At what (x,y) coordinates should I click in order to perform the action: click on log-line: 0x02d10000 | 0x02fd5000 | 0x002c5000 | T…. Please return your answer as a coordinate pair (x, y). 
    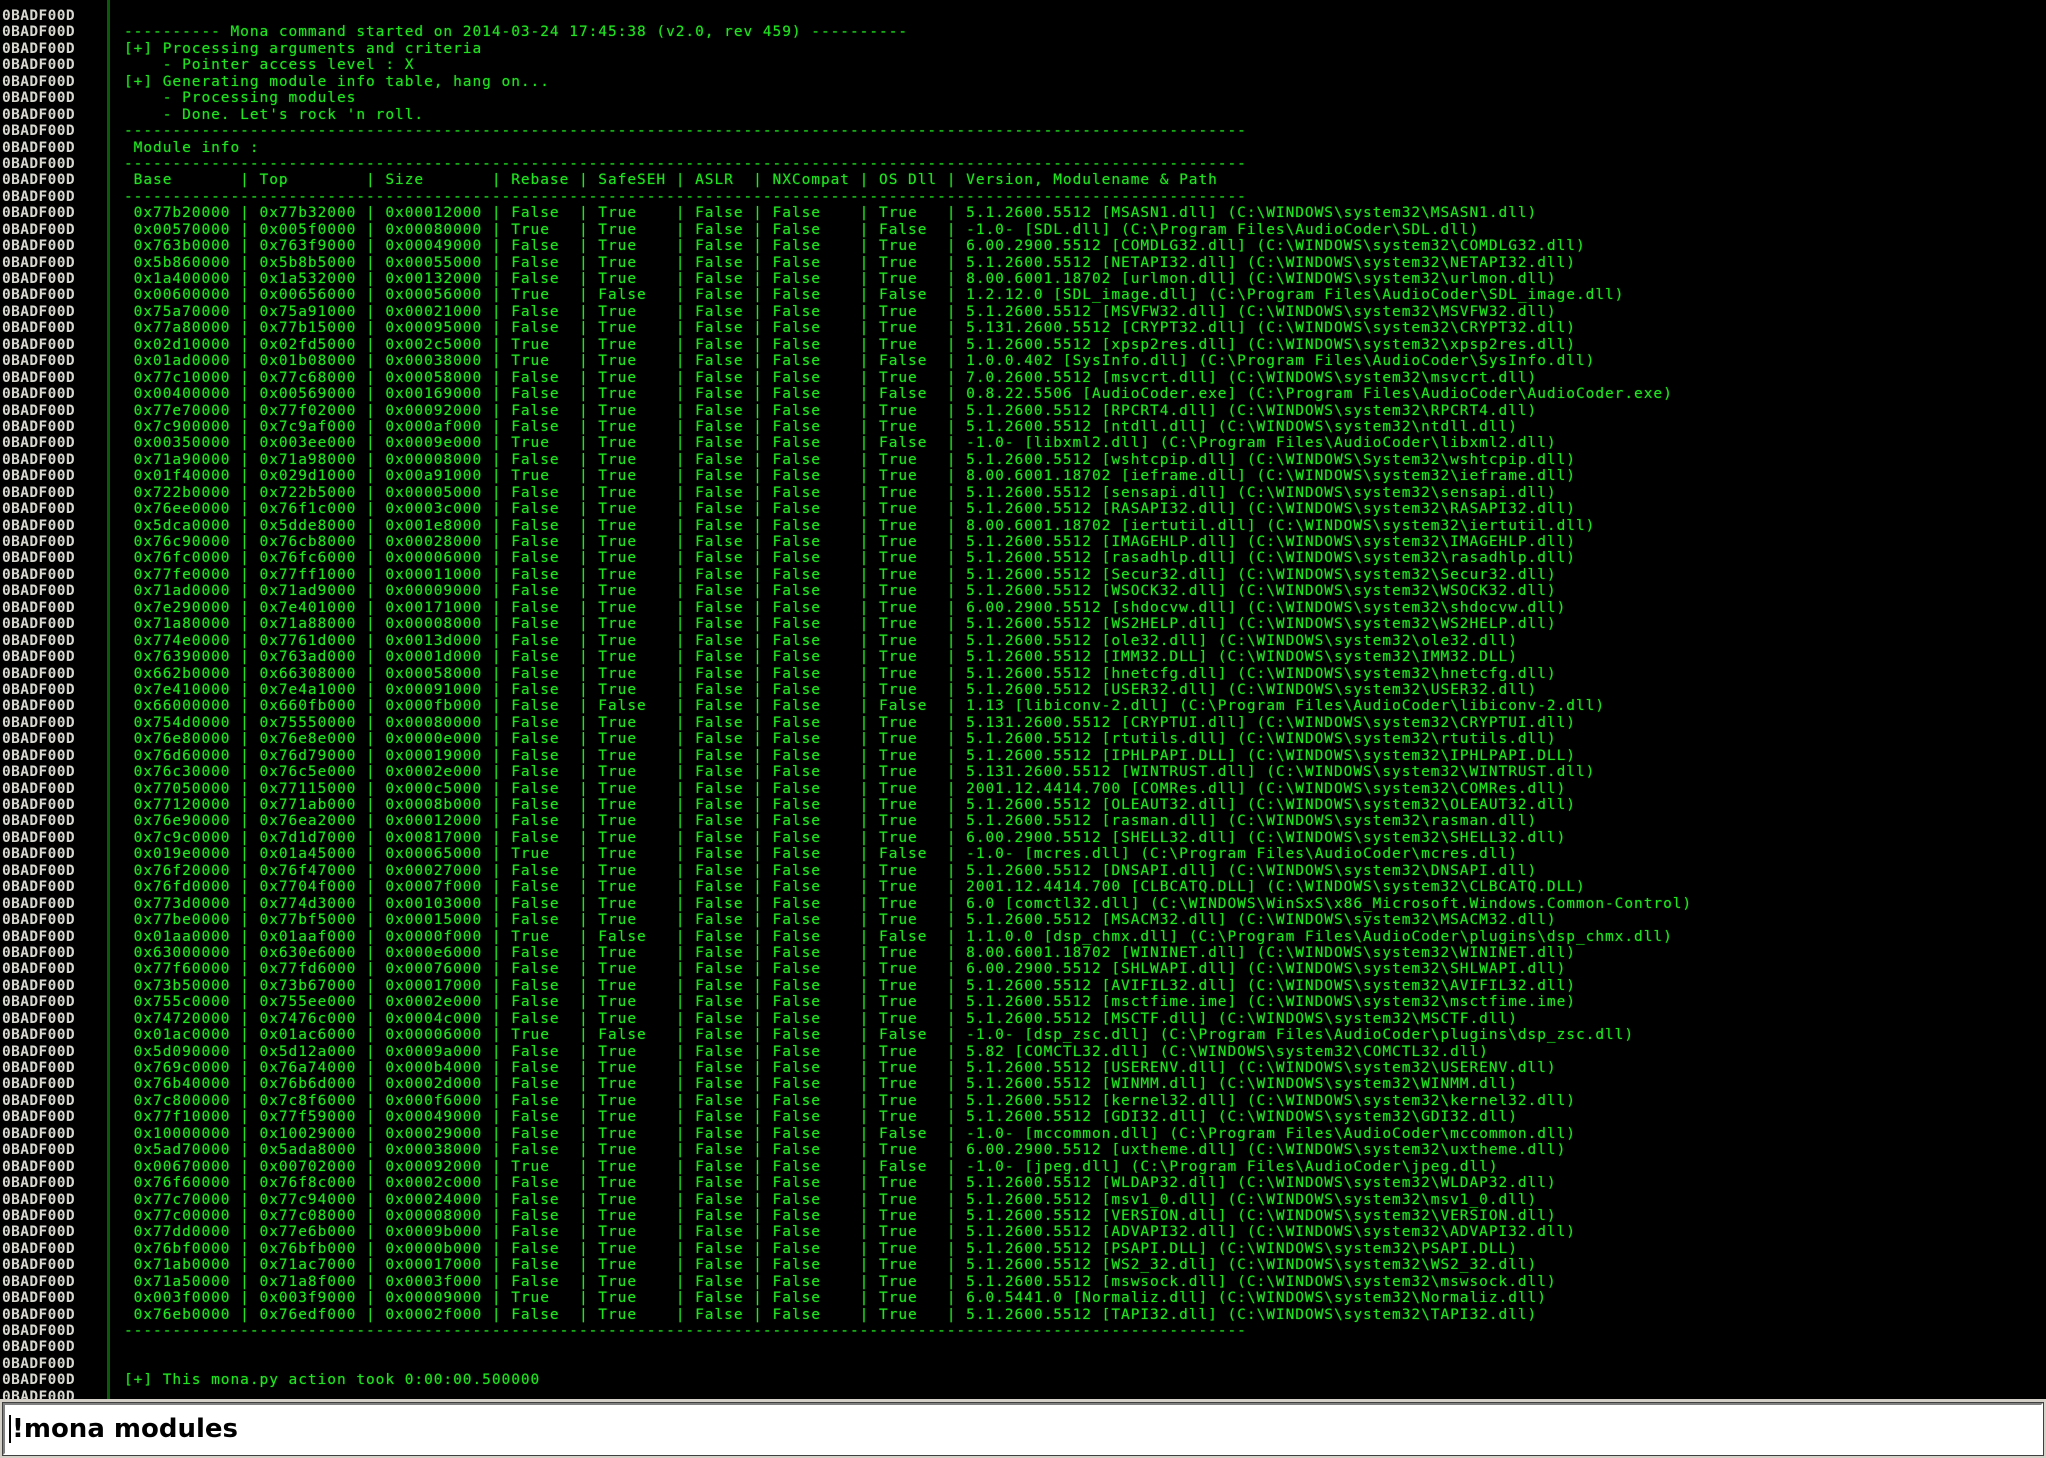
    Looking at the image, I should click on (850, 344).